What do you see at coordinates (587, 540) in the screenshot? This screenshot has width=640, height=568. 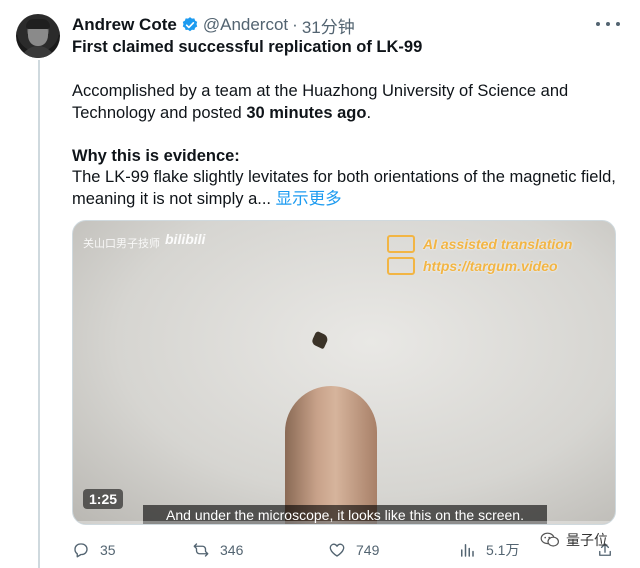 I see `wechat-brand: 量子位` at bounding box center [587, 540].